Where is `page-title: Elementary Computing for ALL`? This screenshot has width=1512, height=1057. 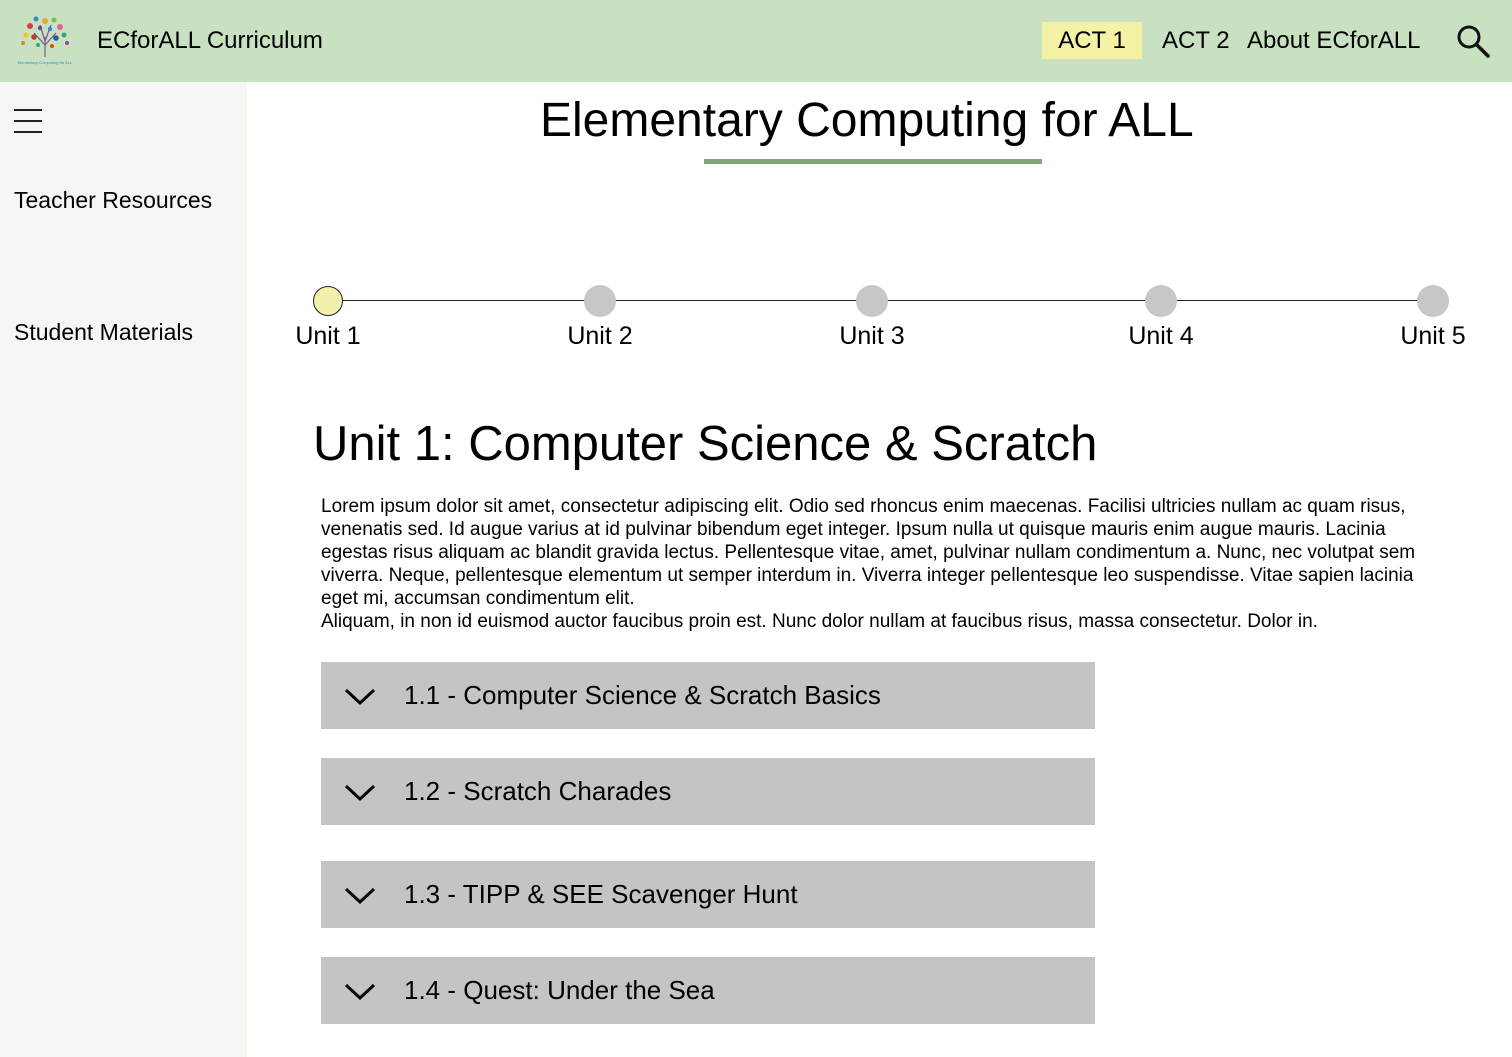
page-title: Elementary Computing for ALL is located at coordinates (867, 120).